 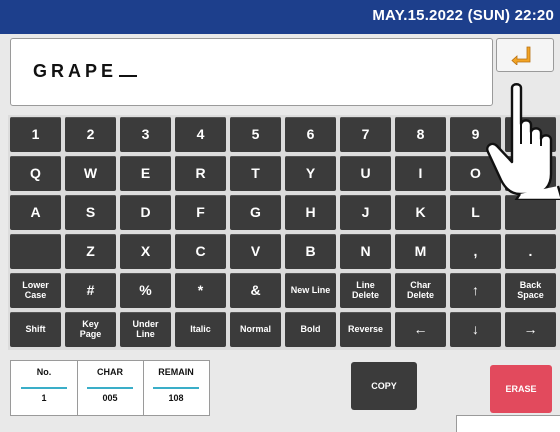 I want to click on key-label: Page, so click(x=90, y=333).